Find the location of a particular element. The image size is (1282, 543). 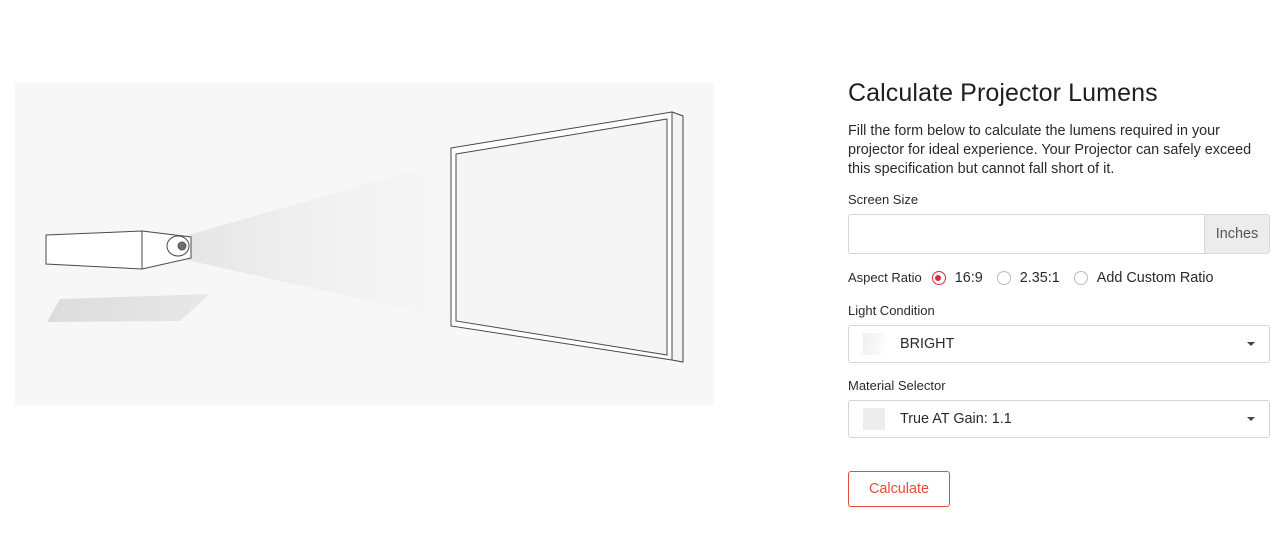

projection-screen is located at coordinates (567, 237).